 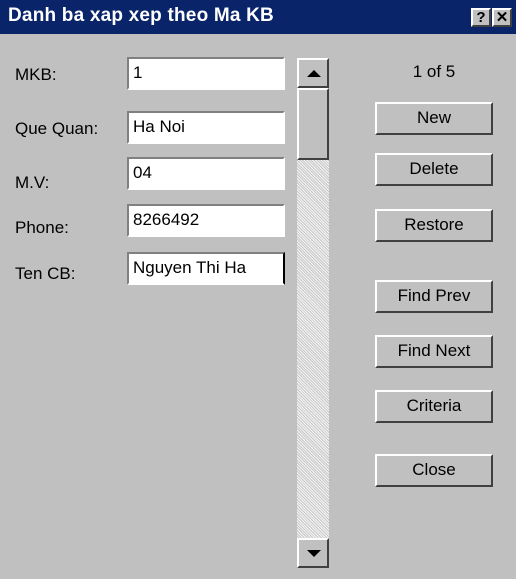 What do you see at coordinates (206, 268) in the screenshot?
I see `ten-cb-field: Nguyen Thi Ha` at bounding box center [206, 268].